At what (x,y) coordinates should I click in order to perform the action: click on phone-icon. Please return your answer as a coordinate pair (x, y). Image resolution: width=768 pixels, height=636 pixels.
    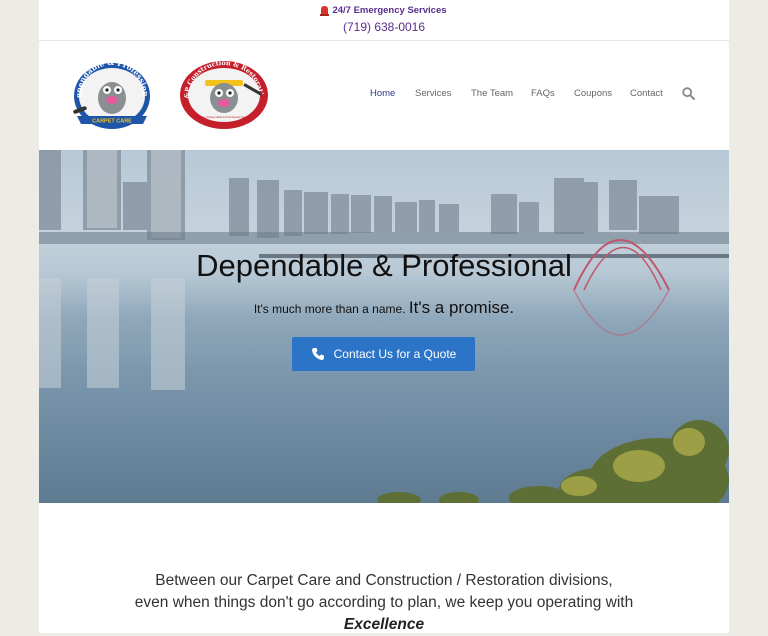
    Looking at the image, I should click on (317, 354).